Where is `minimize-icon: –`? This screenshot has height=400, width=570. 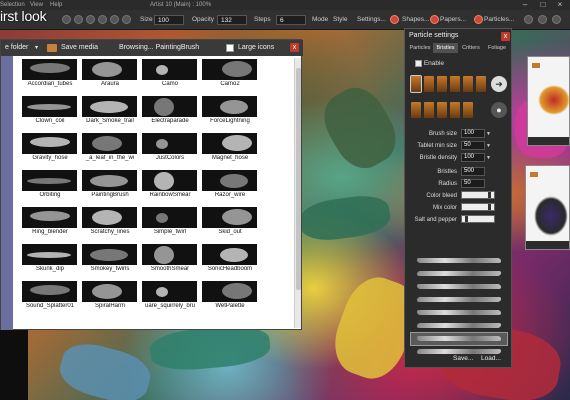
minimize-icon: – is located at coordinates (525, 5).